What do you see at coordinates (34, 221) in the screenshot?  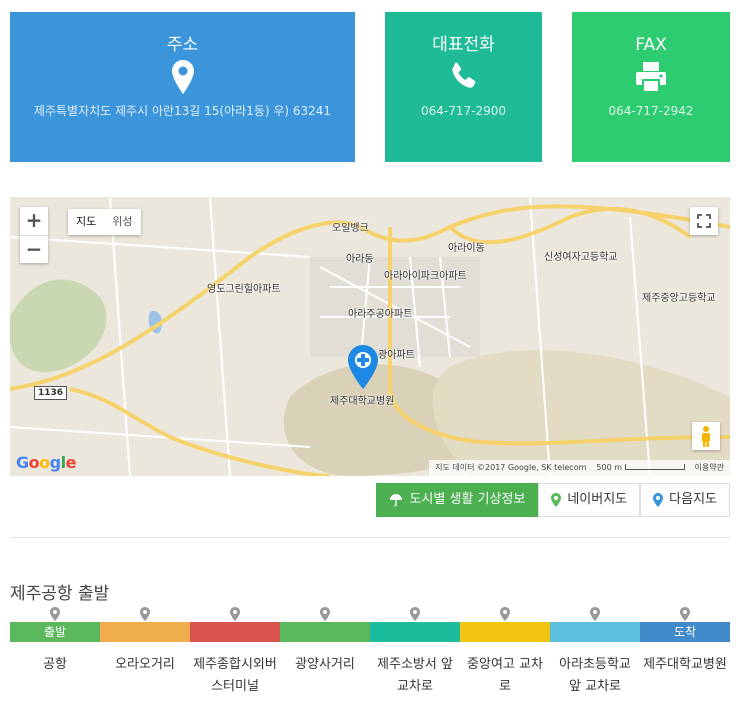 I see `zoom-in-button: +` at bounding box center [34, 221].